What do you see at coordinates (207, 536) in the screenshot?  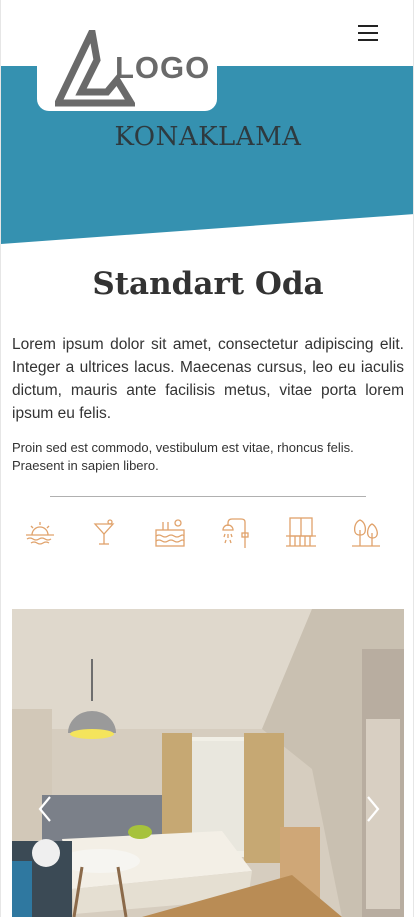 I see `amenities-row` at bounding box center [207, 536].